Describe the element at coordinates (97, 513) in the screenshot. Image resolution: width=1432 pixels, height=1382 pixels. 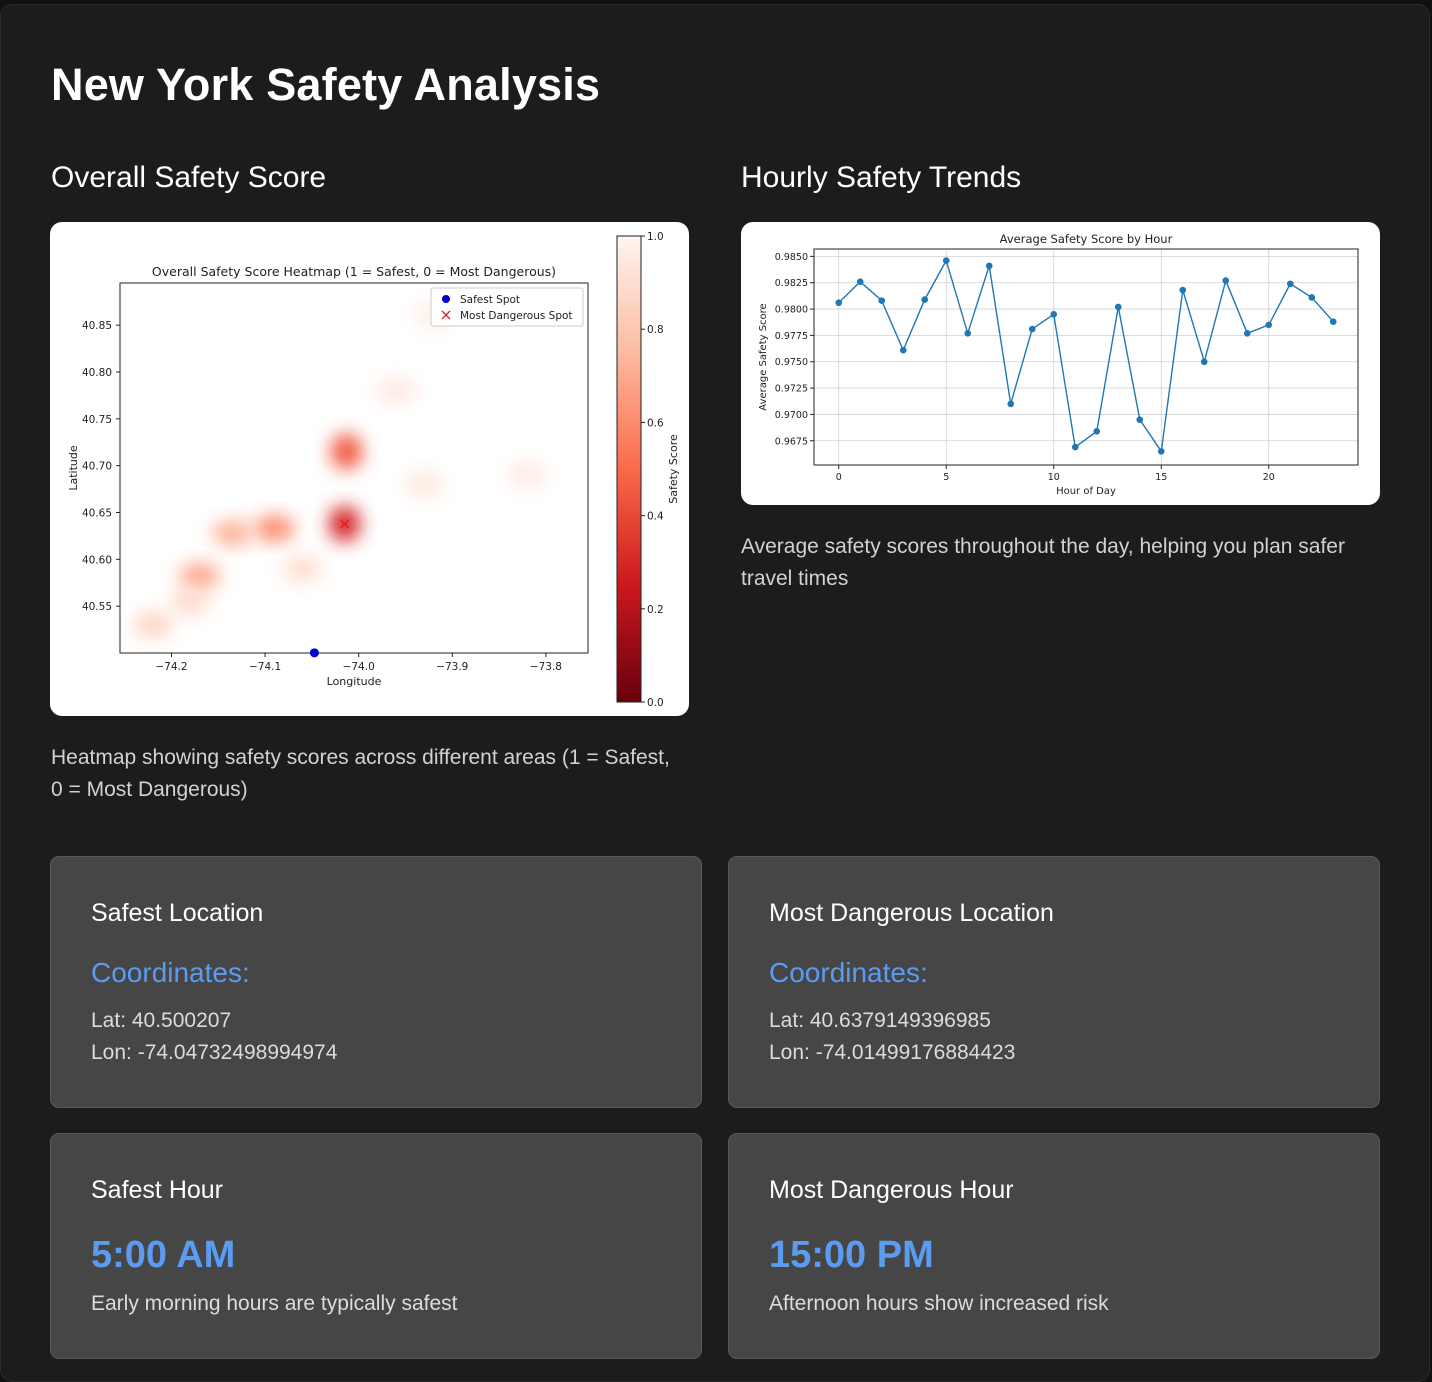
I see `y-tick-label: 40.65` at that location.